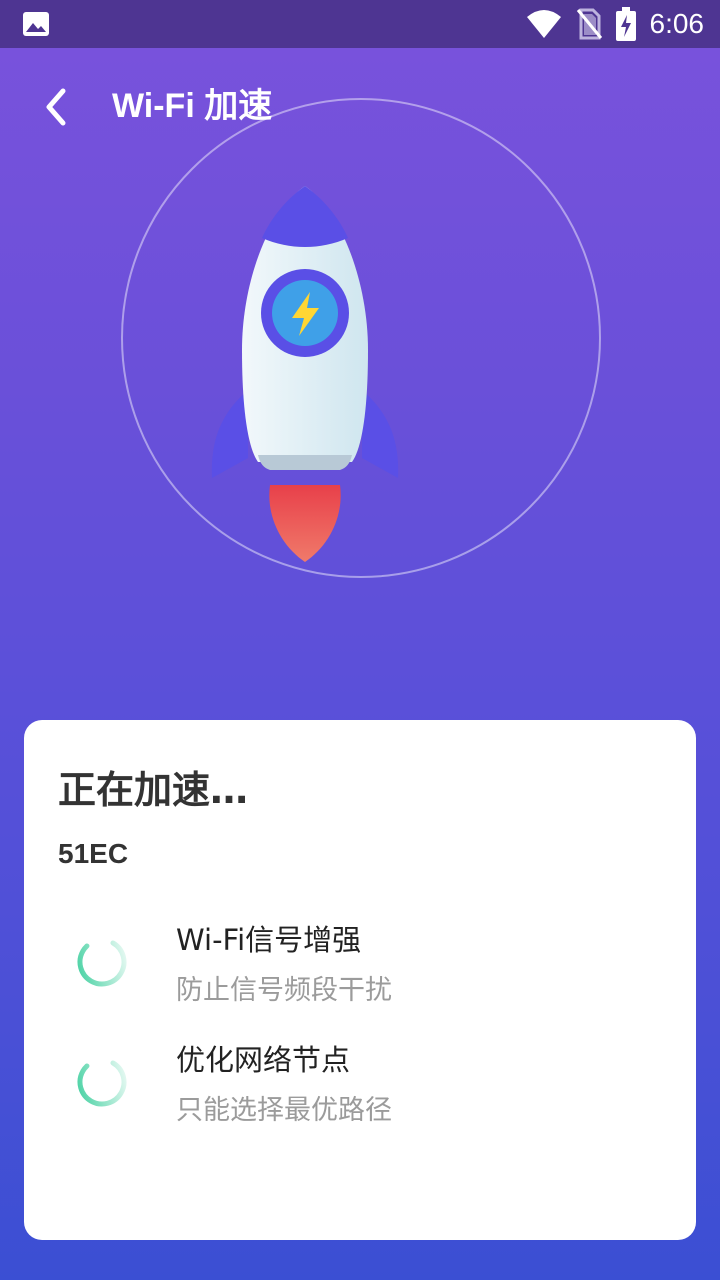 This screenshot has height=1280, width=720. What do you see at coordinates (269, 940) in the screenshot?
I see `task-title: Wi-Fi信号增强` at bounding box center [269, 940].